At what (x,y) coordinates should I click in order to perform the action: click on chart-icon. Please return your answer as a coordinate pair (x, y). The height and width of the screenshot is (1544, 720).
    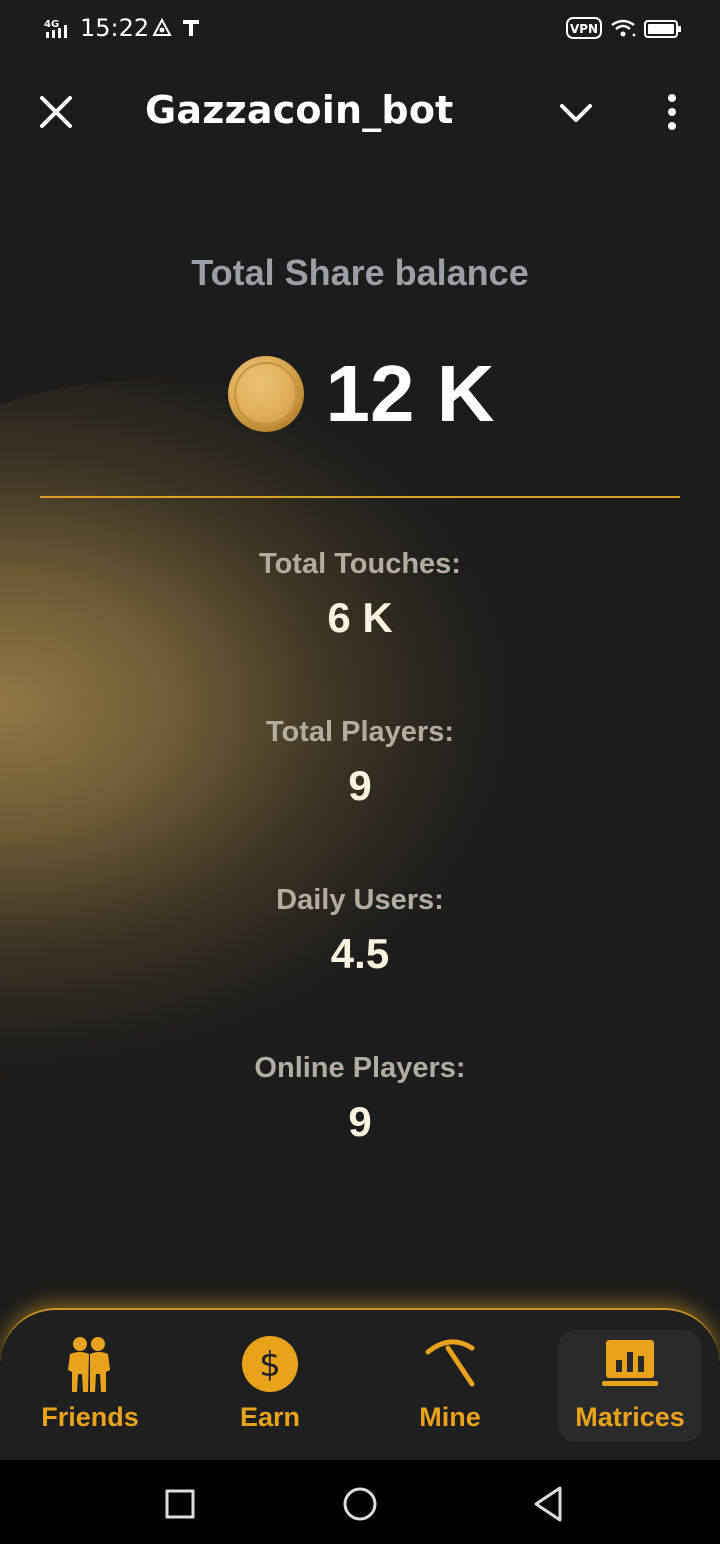
    Looking at the image, I should click on (630, 1363).